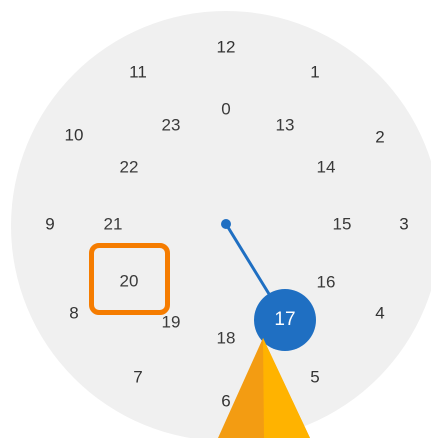 Image resolution: width=431 pixels, height=438 pixels. I want to click on hour-6: 6, so click(225, 401).